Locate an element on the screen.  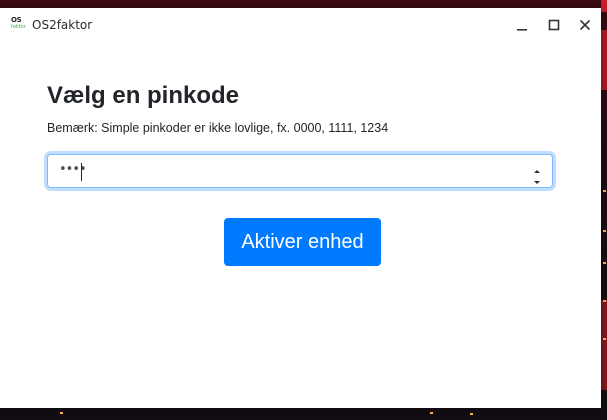
minimize-icon is located at coordinates (522, 30).